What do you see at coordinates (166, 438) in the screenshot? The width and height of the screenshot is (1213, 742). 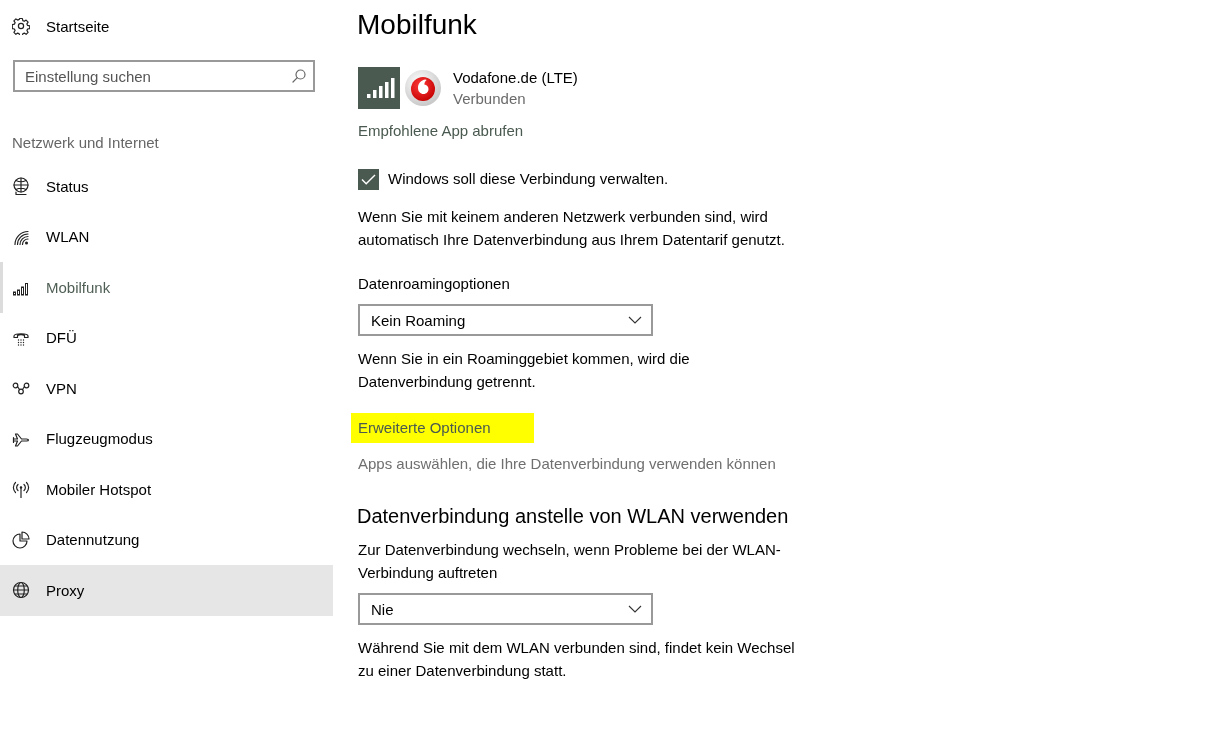 I see `sidebar-item: Flugzeugmodus` at bounding box center [166, 438].